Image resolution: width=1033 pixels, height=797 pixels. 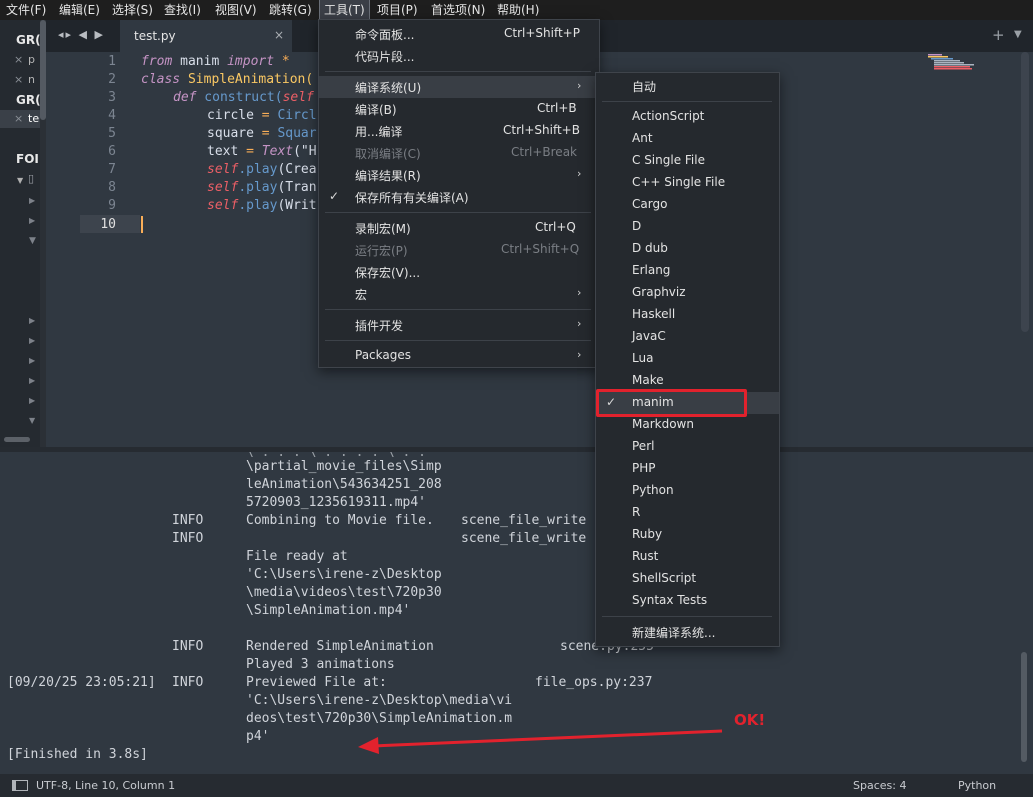 What do you see at coordinates (459, 175) in the screenshot?
I see `menu-item-build-results: 编译结果(R) ›` at bounding box center [459, 175].